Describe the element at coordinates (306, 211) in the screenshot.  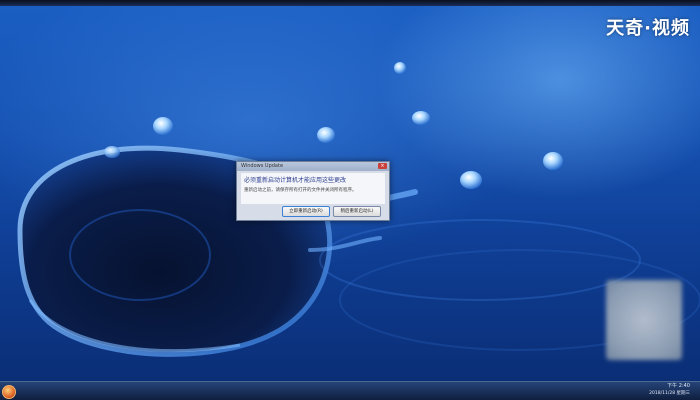
I see `restart-now-button: 立即重新启动(R)` at that location.